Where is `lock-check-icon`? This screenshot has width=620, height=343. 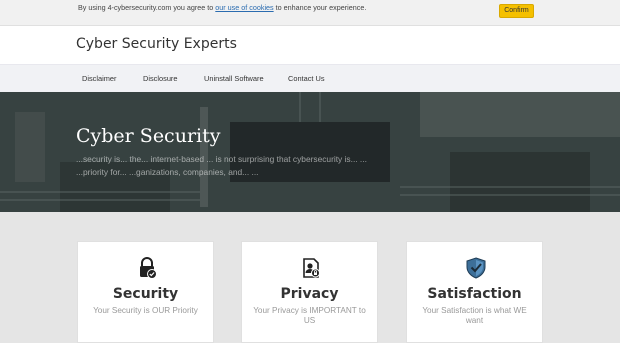
lock-check-icon is located at coordinates (148, 268).